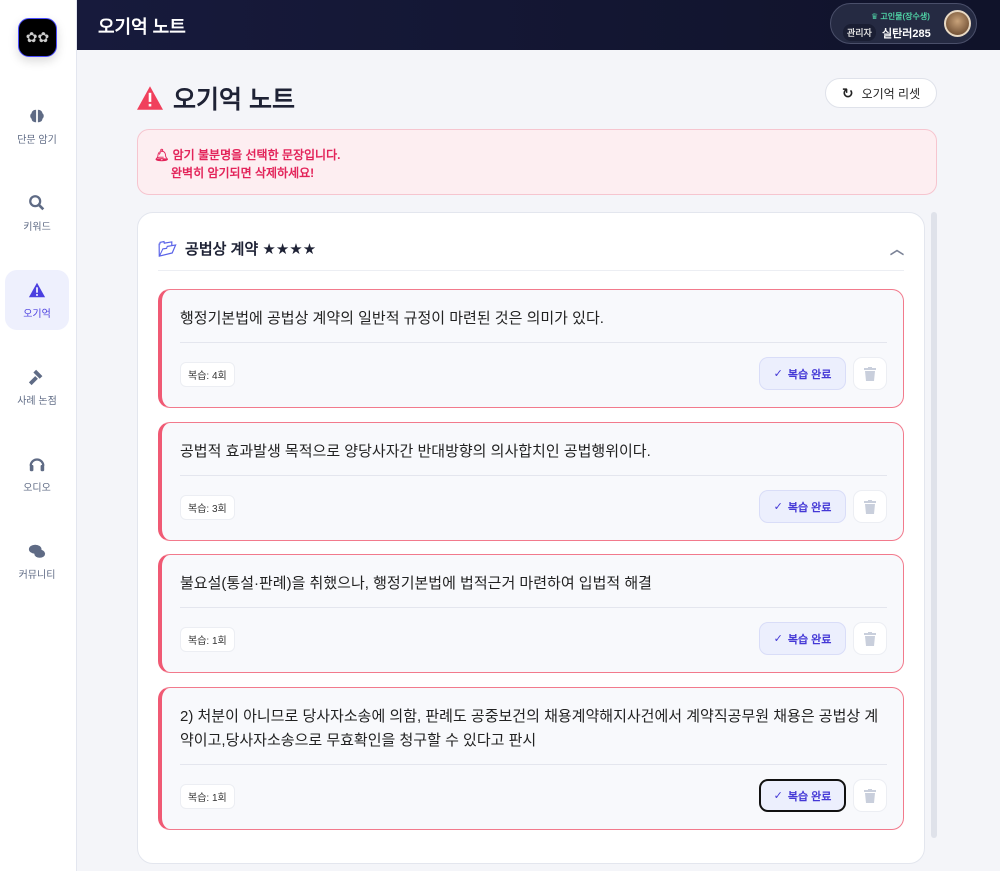 This screenshot has width=1000, height=871. What do you see at coordinates (37, 488) in the screenshot?
I see `sidebar-item-label: 오디오` at bounding box center [37, 488].